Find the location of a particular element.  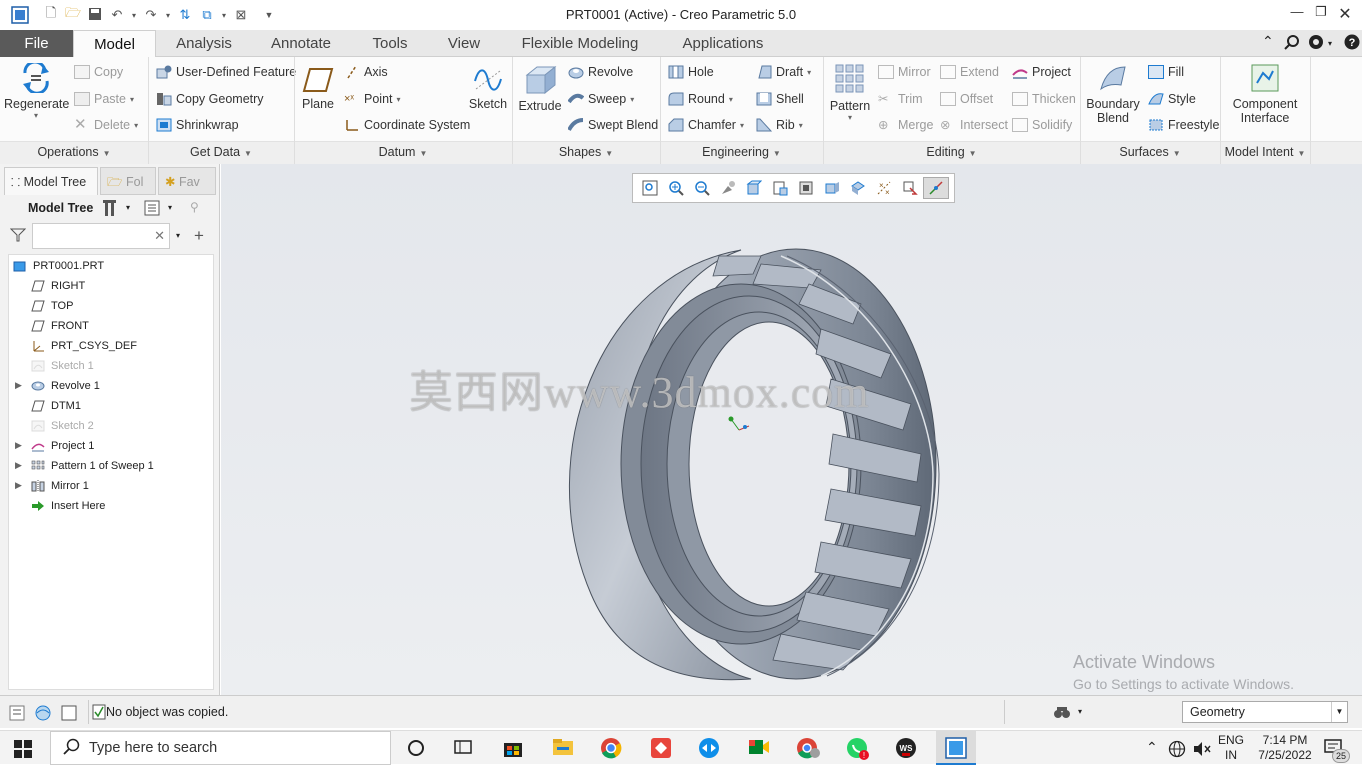

mirror-button: Mirror is located at coordinates (904, 72).